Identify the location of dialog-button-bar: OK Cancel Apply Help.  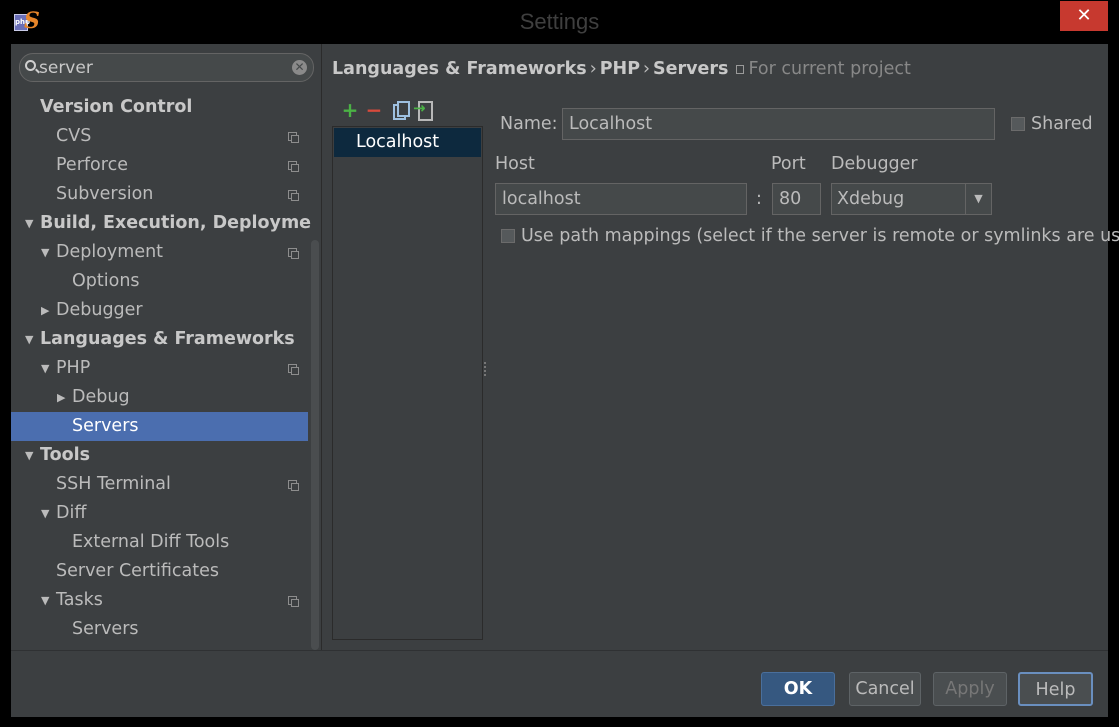
(559, 683).